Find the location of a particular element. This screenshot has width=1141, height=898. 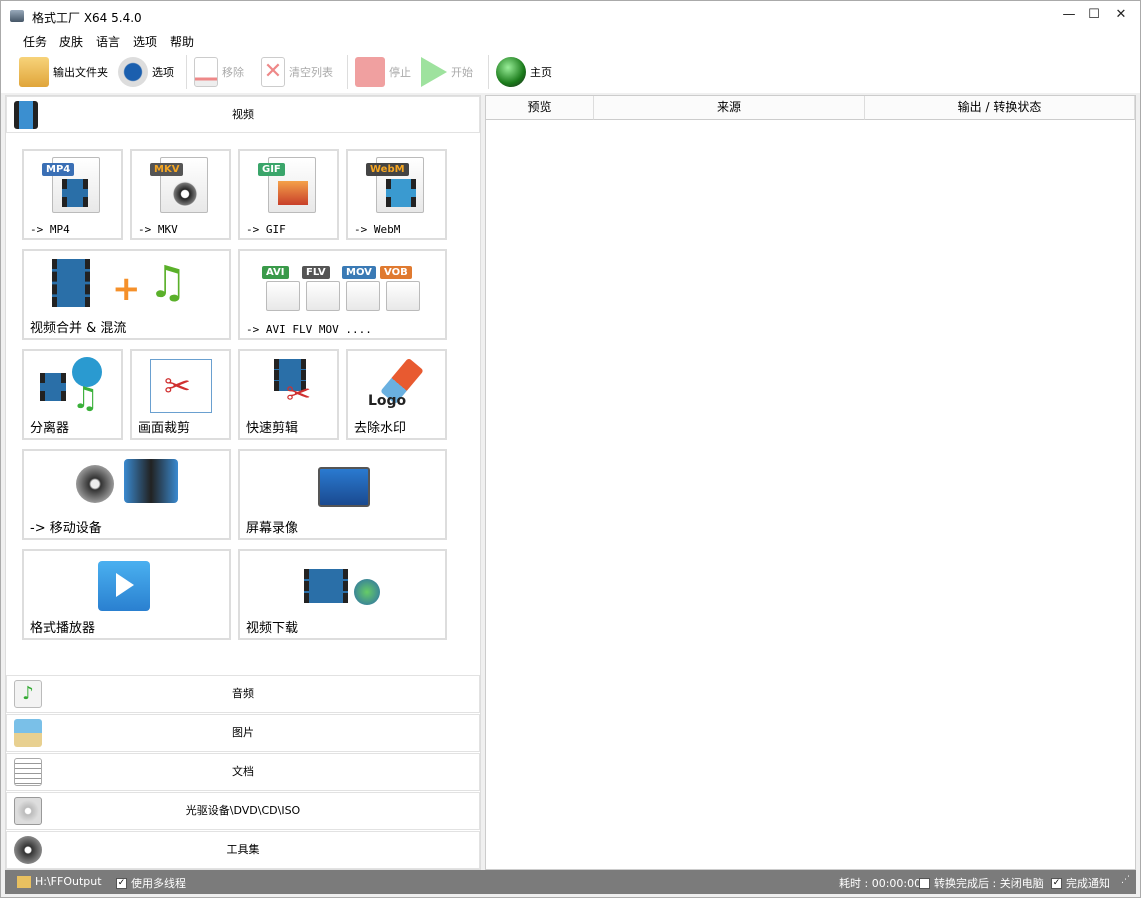

category-audio: ♪ 音频 is located at coordinates (243, 694).